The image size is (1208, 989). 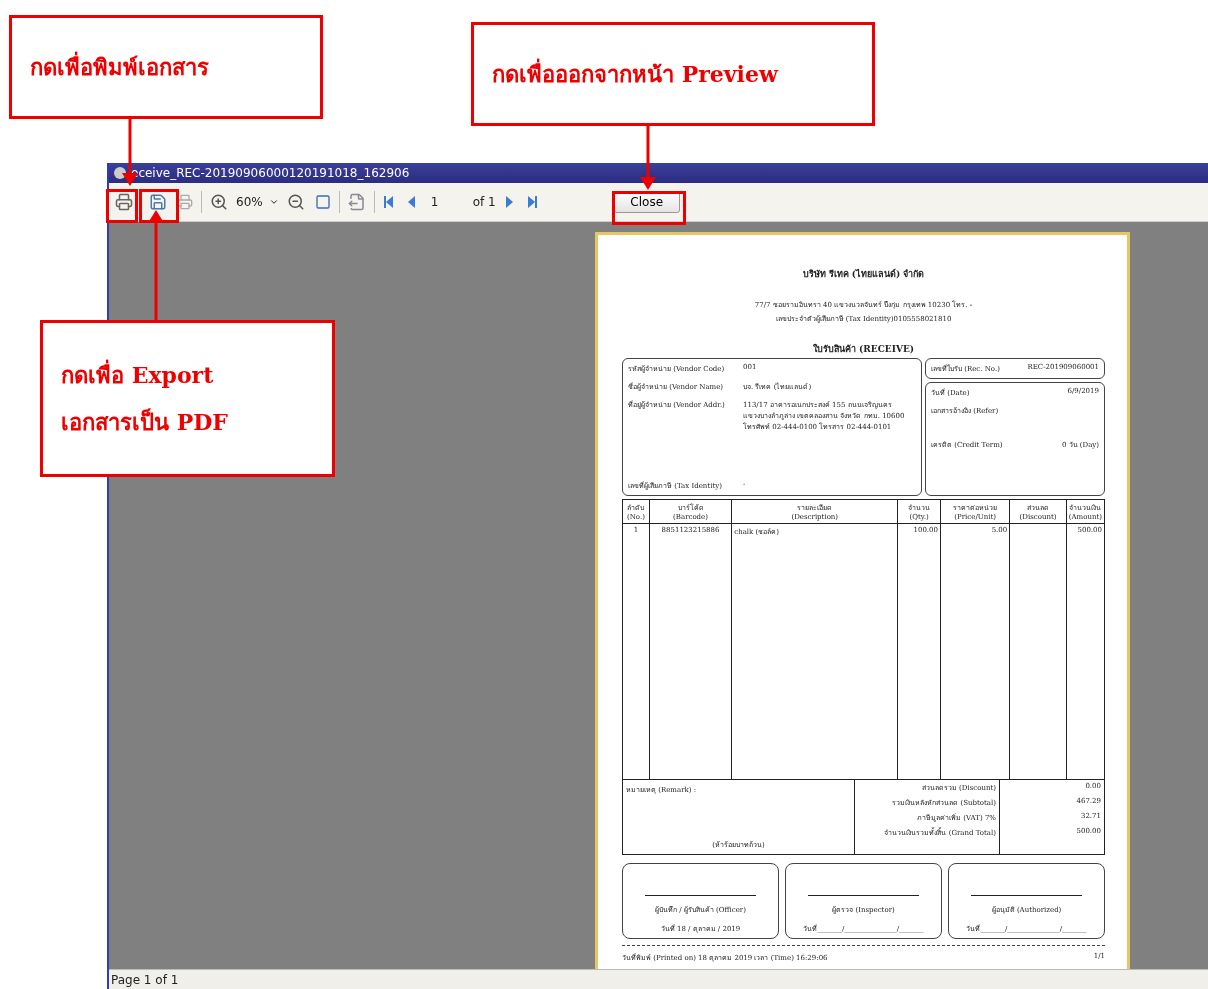 I want to click on callout-text: กดเพื่อพิมพ์เอกสาร, so click(x=120, y=66).